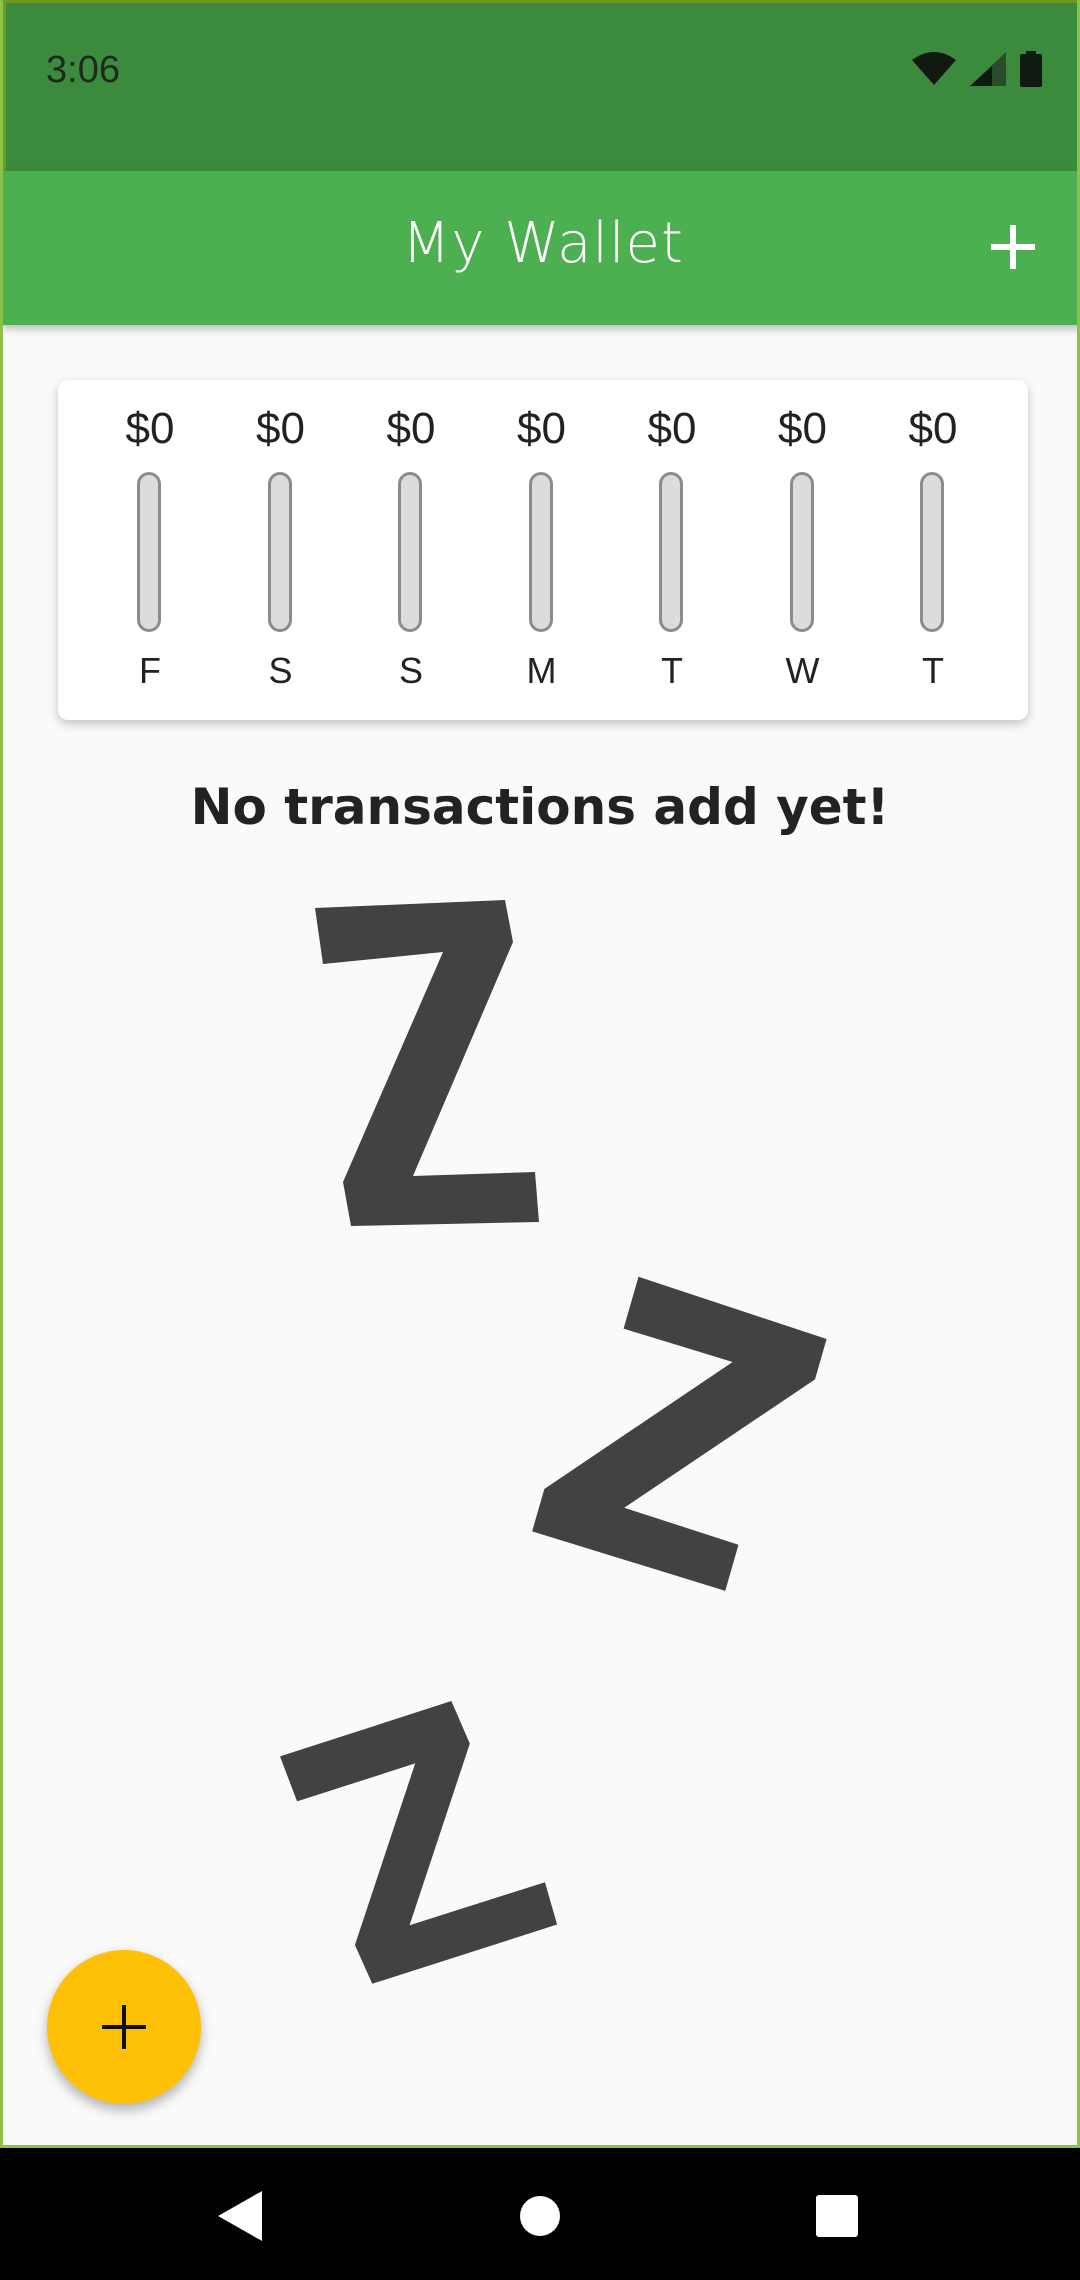 The image size is (1080, 2280). I want to click on wifi-icon, so click(934, 71).